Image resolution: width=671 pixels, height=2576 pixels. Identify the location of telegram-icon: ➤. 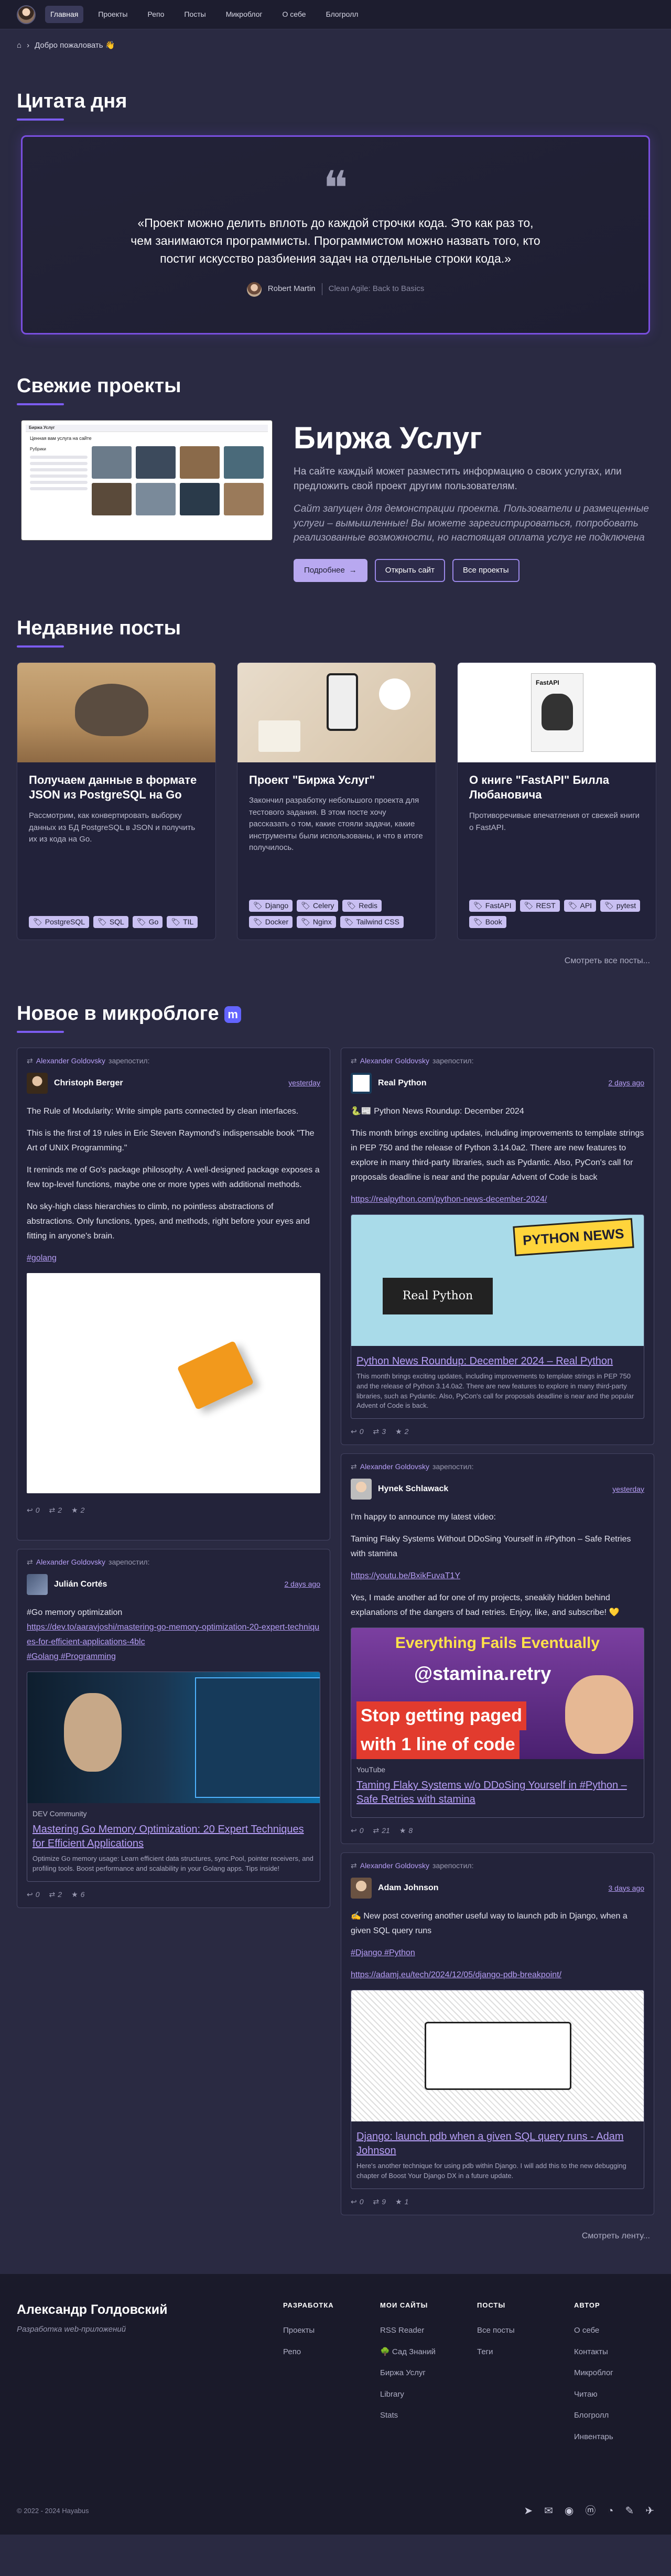
(528, 2511).